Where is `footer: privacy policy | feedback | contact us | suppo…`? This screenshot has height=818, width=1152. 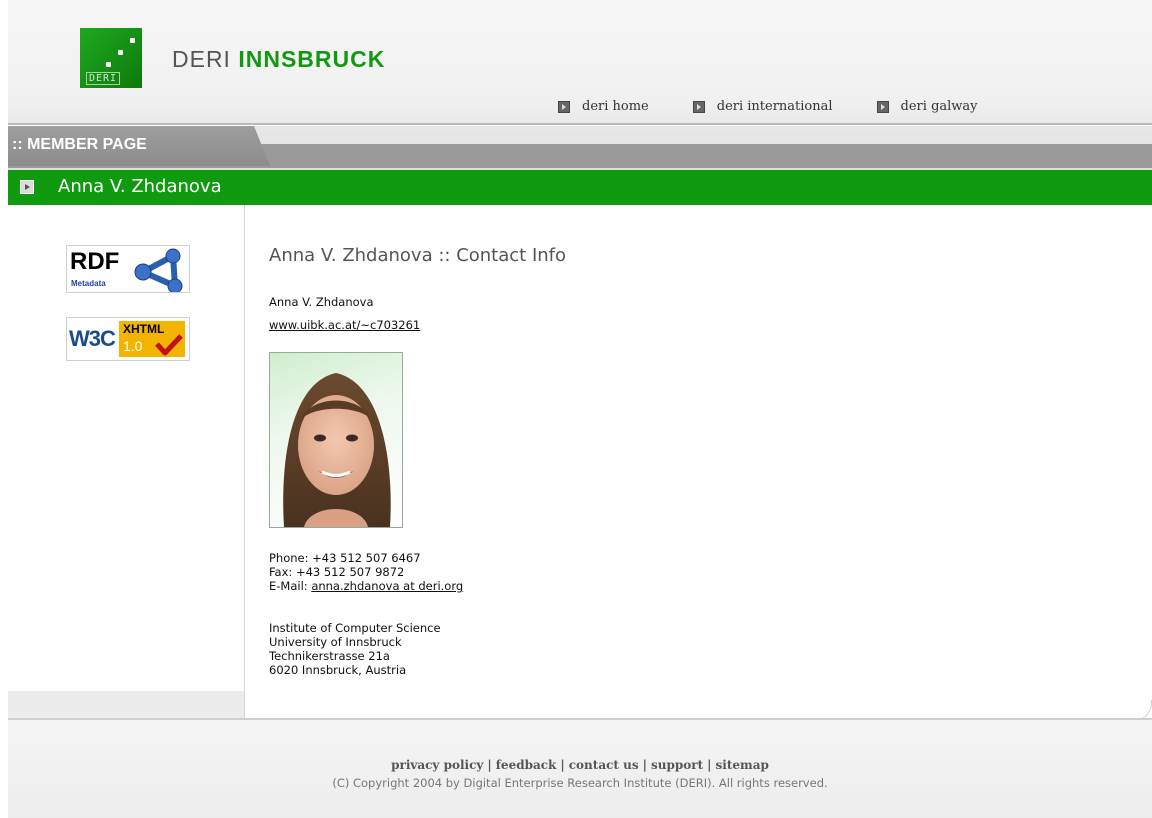 footer: privacy policy | feedback | contact us | suppo… is located at coordinates (580, 769).